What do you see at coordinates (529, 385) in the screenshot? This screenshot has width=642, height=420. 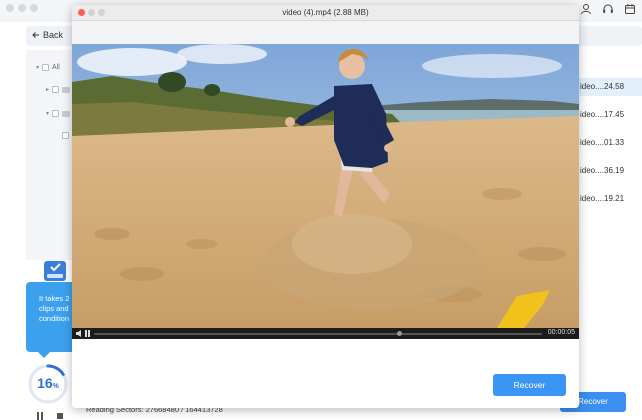 I see `preview-recover-button: Recover` at bounding box center [529, 385].